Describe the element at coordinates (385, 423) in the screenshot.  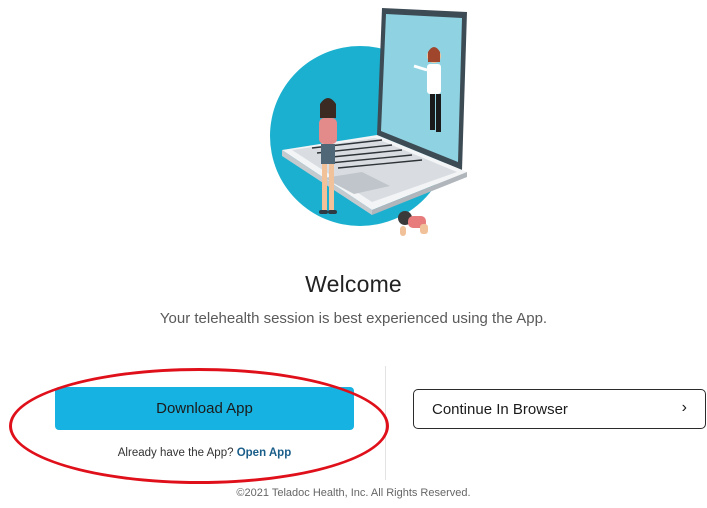
I see `vertical-divider` at that location.